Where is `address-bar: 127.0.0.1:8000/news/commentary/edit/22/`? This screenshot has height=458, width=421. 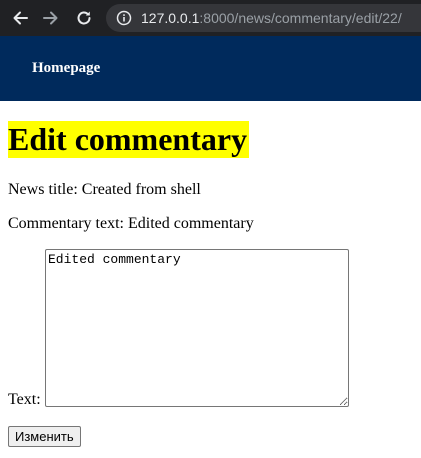
address-bar: 127.0.0.1:8000/news/commentary/edit/22/ is located at coordinates (263, 18).